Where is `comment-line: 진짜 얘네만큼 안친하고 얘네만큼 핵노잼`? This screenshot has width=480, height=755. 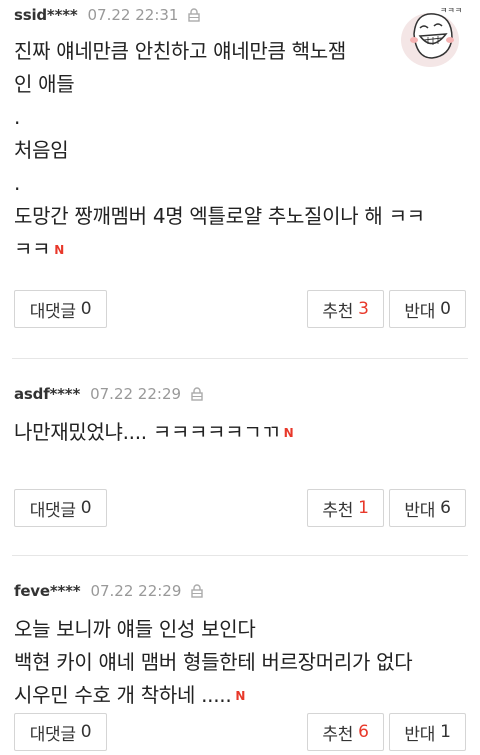 comment-line: 진짜 얘네만큼 안친하고 얘네만큼 핵노잼 is located at coordinates (180, 51).